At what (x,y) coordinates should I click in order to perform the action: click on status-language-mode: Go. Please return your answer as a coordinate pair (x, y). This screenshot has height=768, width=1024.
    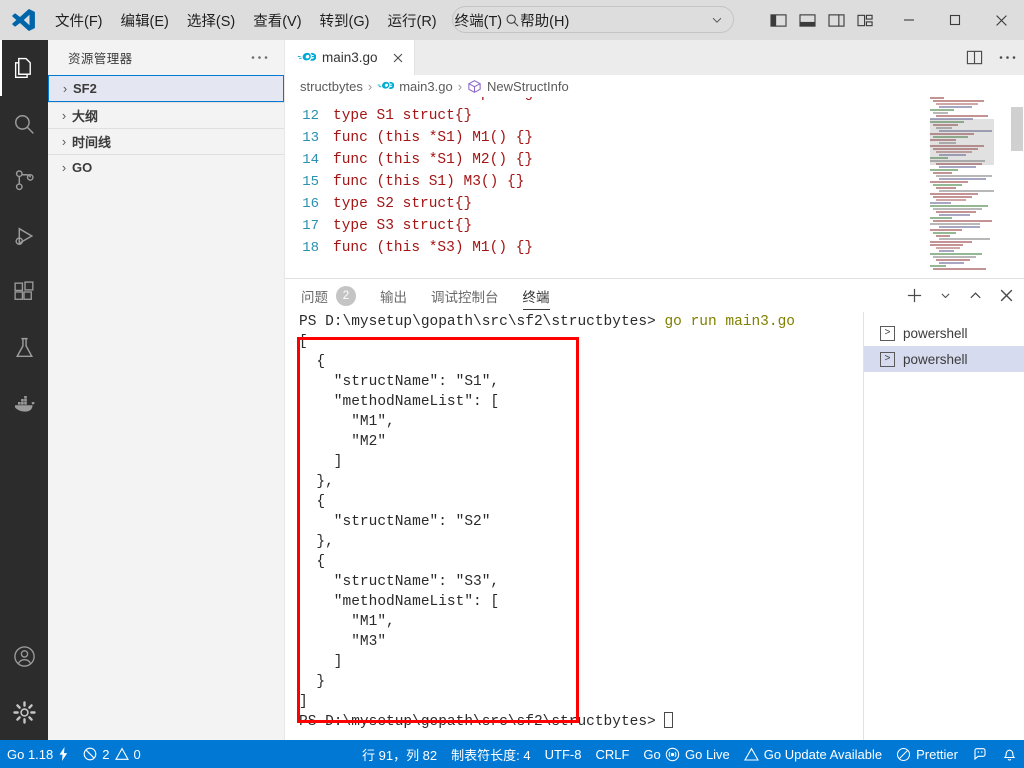
    Looking at the image, I should click on (651, 754).